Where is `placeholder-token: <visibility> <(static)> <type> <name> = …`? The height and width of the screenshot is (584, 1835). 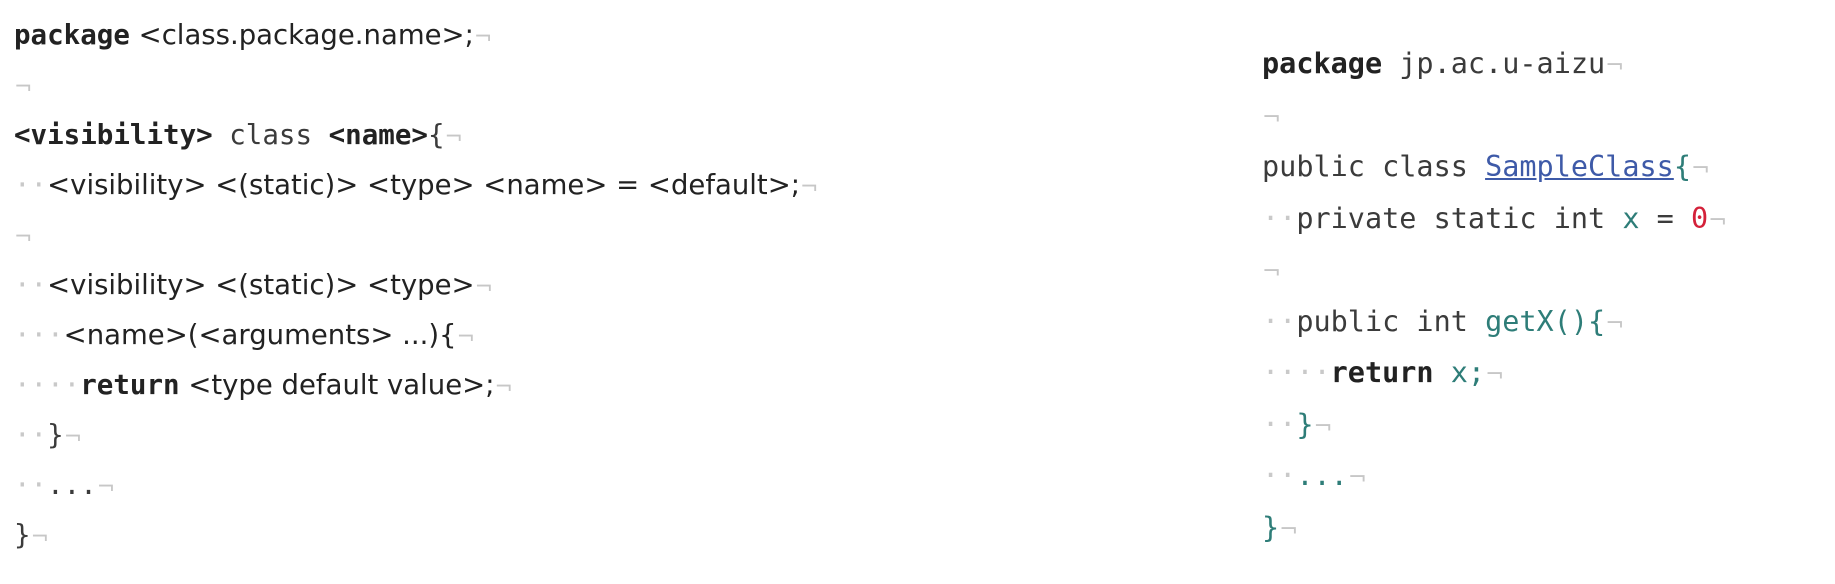
placeholder-token: <visibility> <(static)> <type> <name> = … is located at coordinates (424, 185).